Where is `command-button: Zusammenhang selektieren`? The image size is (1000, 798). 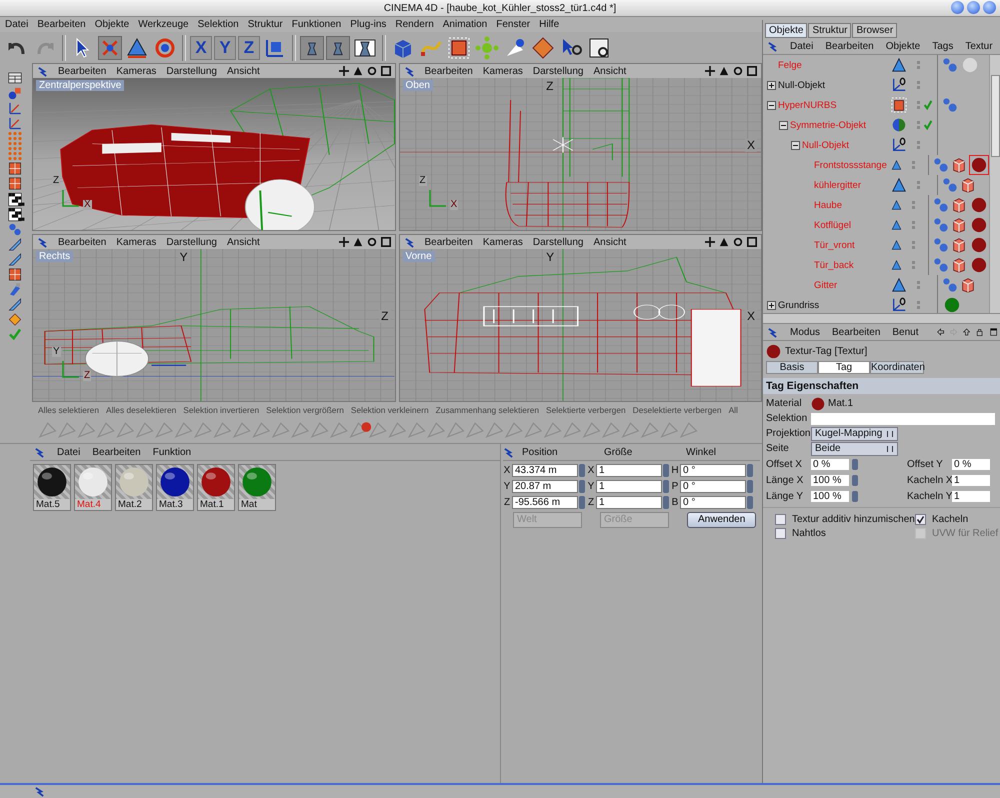 command-button: Zusammenhang selektieren is located at coordinates (488, 409).